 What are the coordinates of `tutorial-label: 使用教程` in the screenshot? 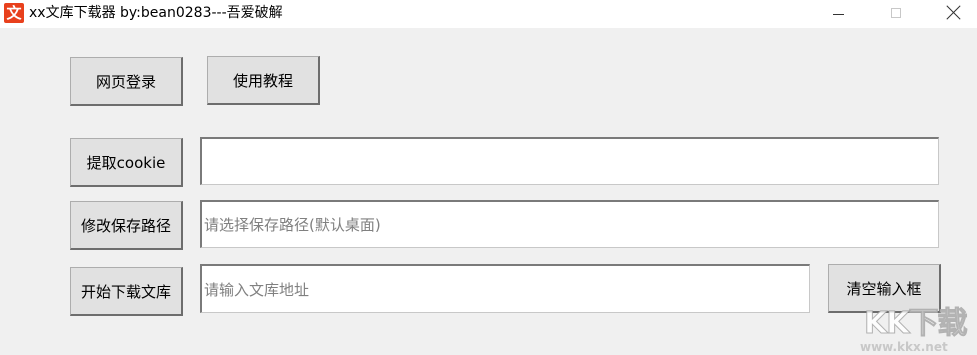 It's located at (262, 80).